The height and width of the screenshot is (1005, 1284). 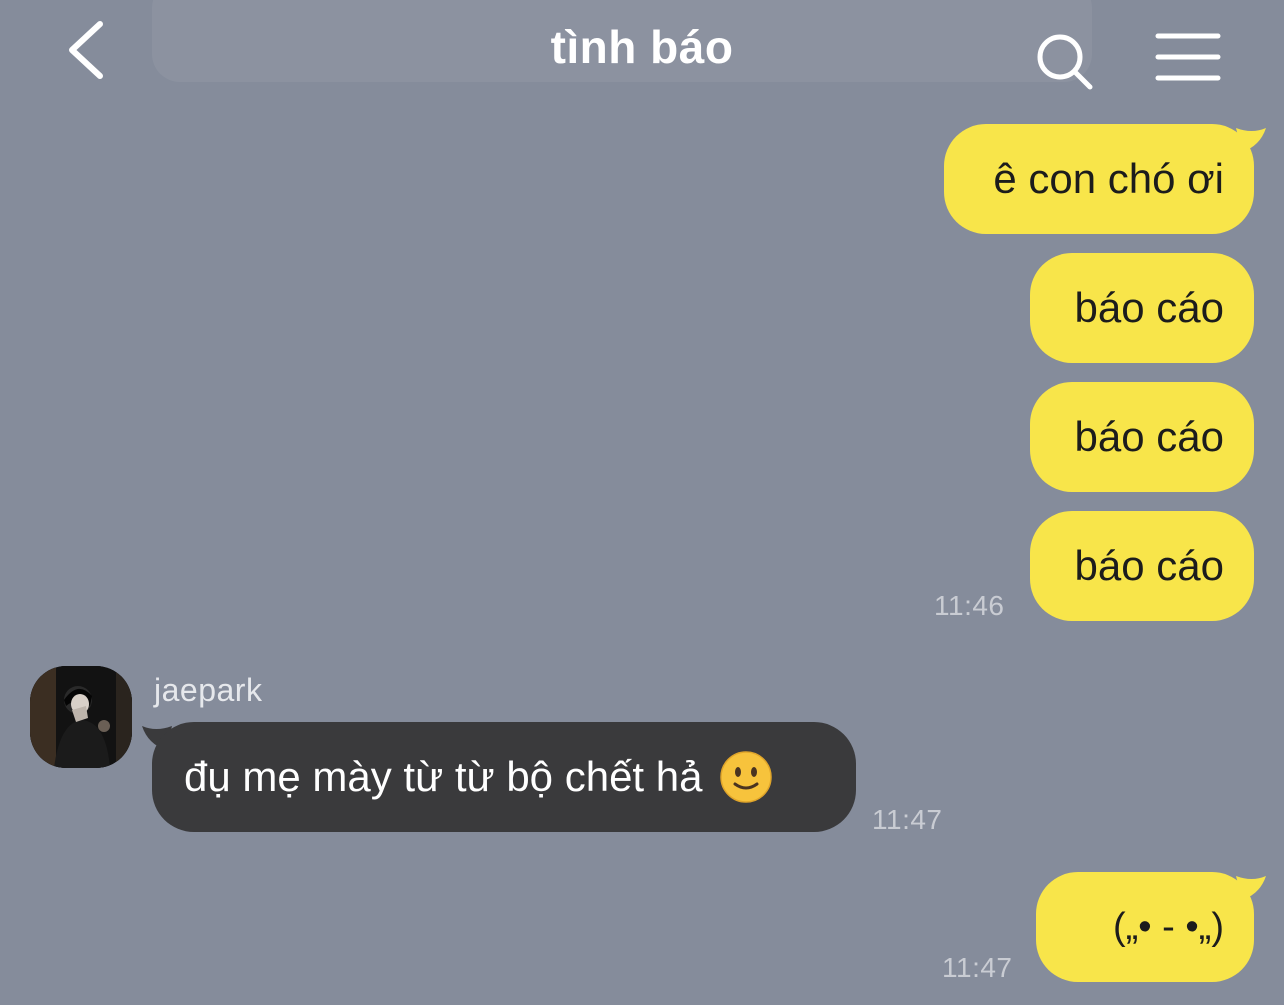 I want to click on menu-button, so click(x=1189, y=57).